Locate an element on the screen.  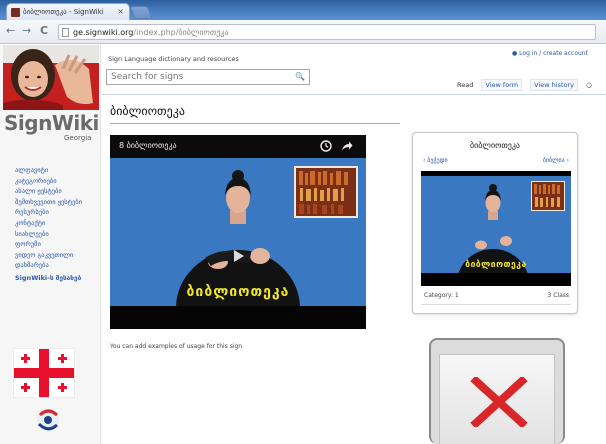
browser-tab: ბიბლიოთეკა - SignWiki × is located at coordinates (68, 11).